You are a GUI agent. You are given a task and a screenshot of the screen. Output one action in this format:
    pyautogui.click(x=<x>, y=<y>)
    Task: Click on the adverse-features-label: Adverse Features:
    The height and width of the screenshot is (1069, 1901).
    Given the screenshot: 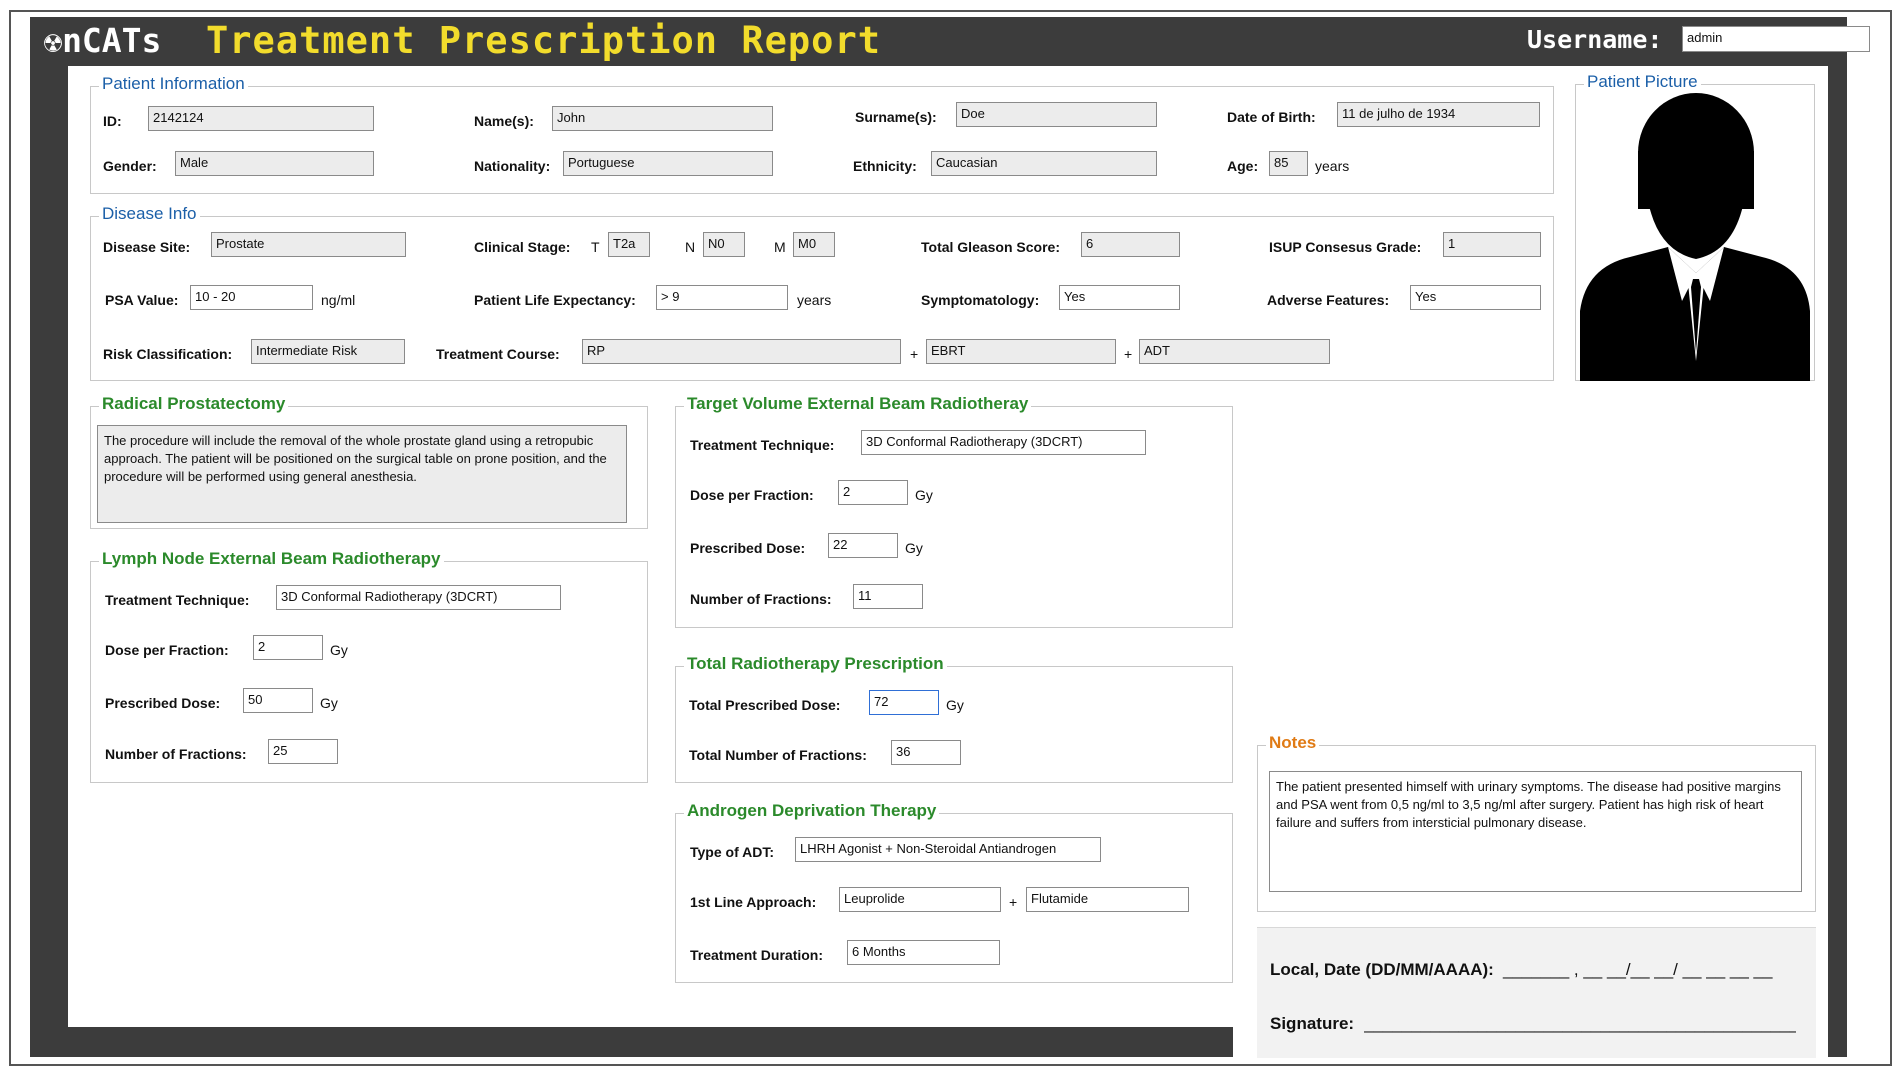 What is the action you would take?
    pyautogui.click(x=1328, y=300)
    